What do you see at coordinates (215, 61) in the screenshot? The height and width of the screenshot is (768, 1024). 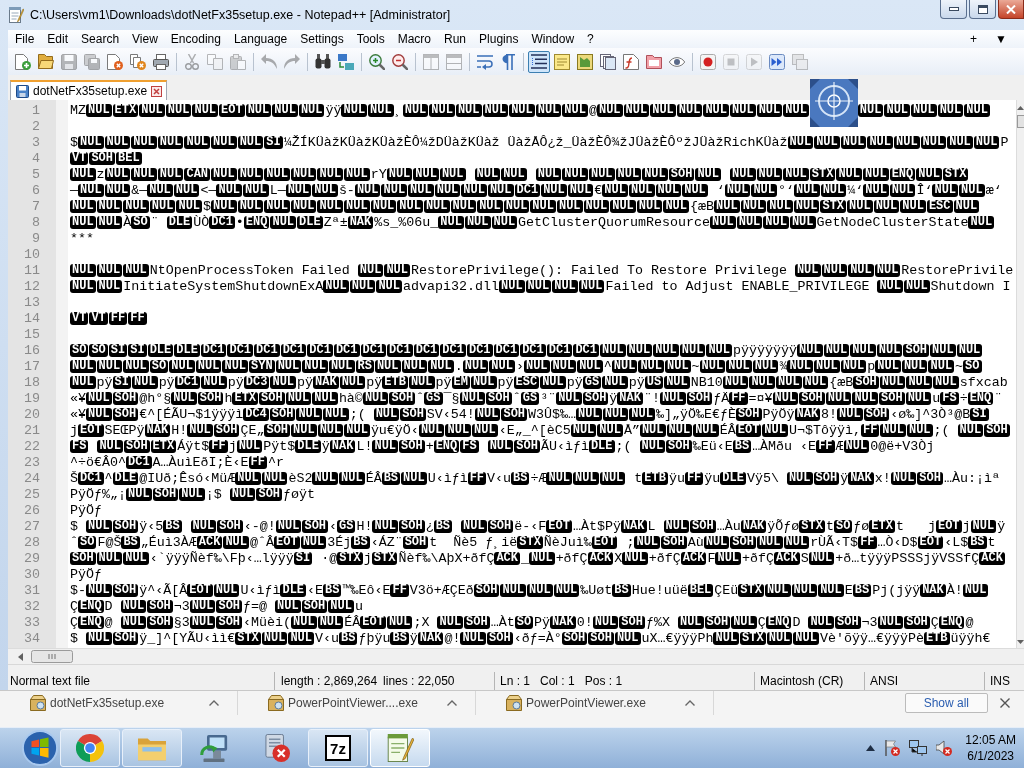 I see `copy-icon` at bounding box center [215, 61].